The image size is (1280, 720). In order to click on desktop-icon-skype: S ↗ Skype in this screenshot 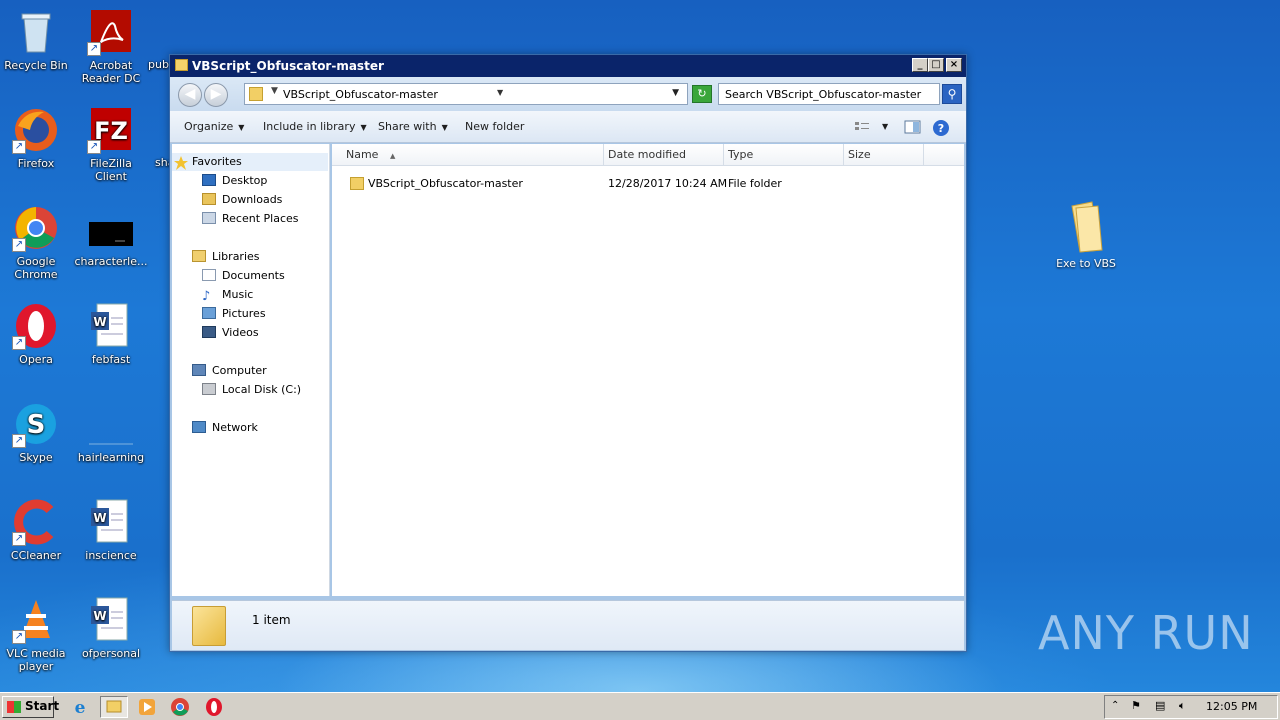, I will do `click(37, 432)`.